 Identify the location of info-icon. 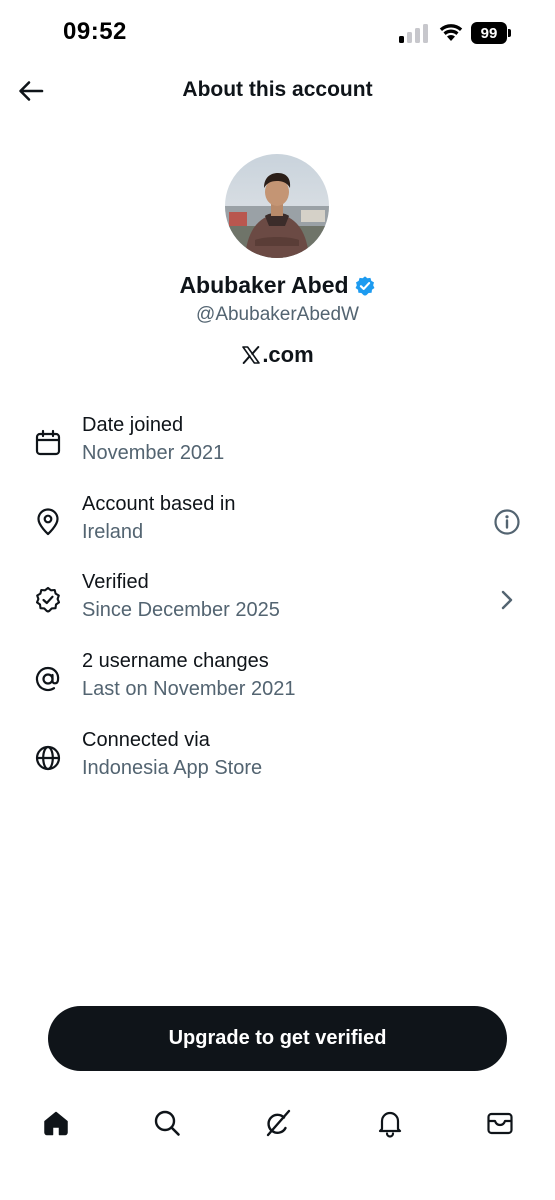
(507, 522).